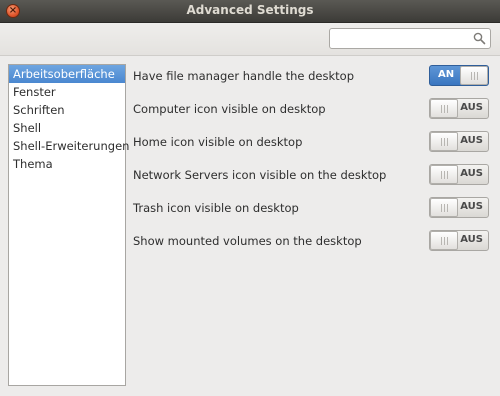  I want to click on setting-label: Computer icon visible on desktop, so click(229, 109).